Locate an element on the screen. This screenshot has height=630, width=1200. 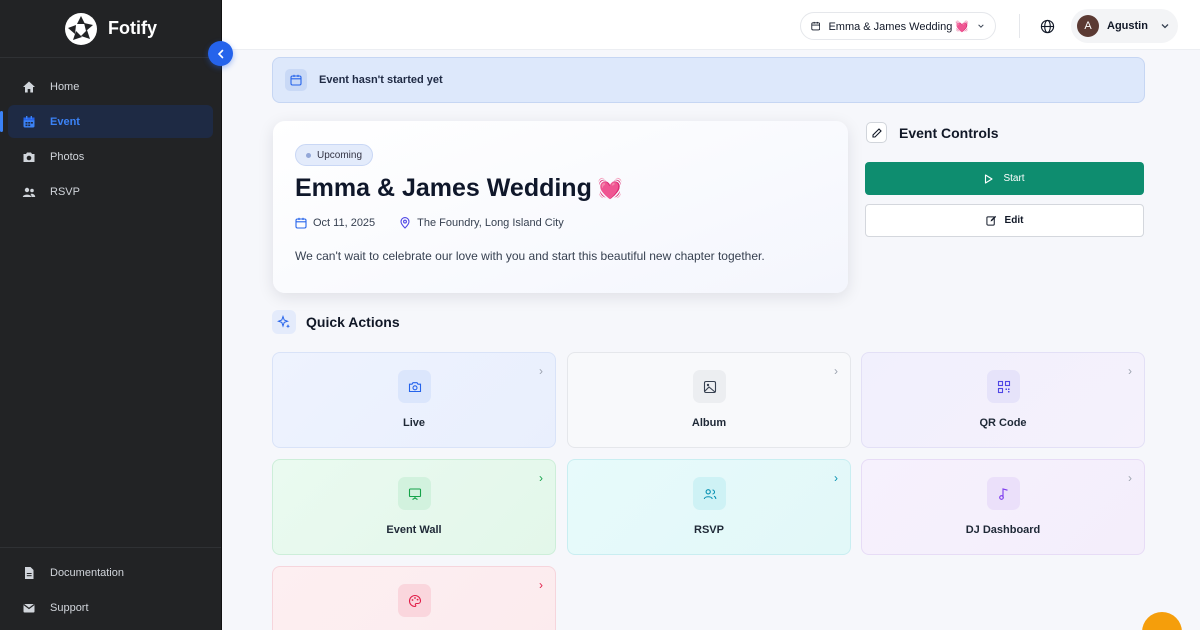
help-fab-button is located at coordinates (1162, 621).